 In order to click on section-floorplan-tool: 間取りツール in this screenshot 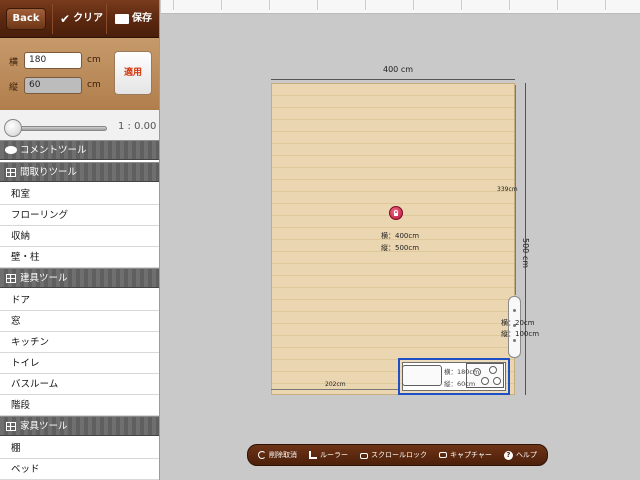, I will do `click(79, 172)`.